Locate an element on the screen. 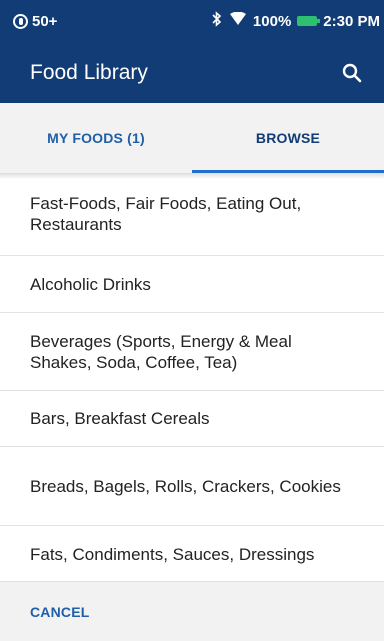  cancel-button: CANCEL is located at coordinates (60, 612).